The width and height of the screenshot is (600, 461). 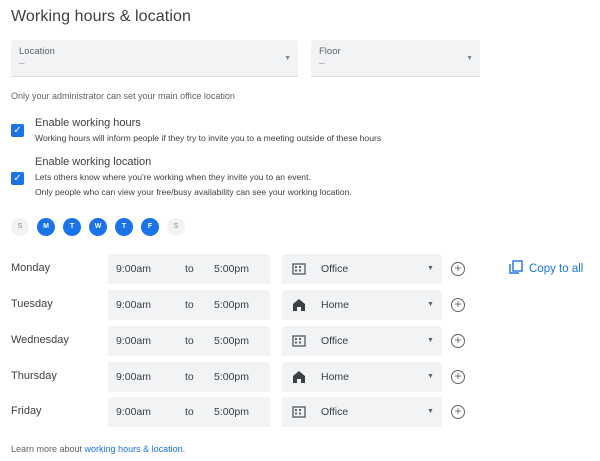 What do you see at coordinates (184, 449) in the screenshot?
I see `footer-suffix: .` at bounding box center [184, 449].